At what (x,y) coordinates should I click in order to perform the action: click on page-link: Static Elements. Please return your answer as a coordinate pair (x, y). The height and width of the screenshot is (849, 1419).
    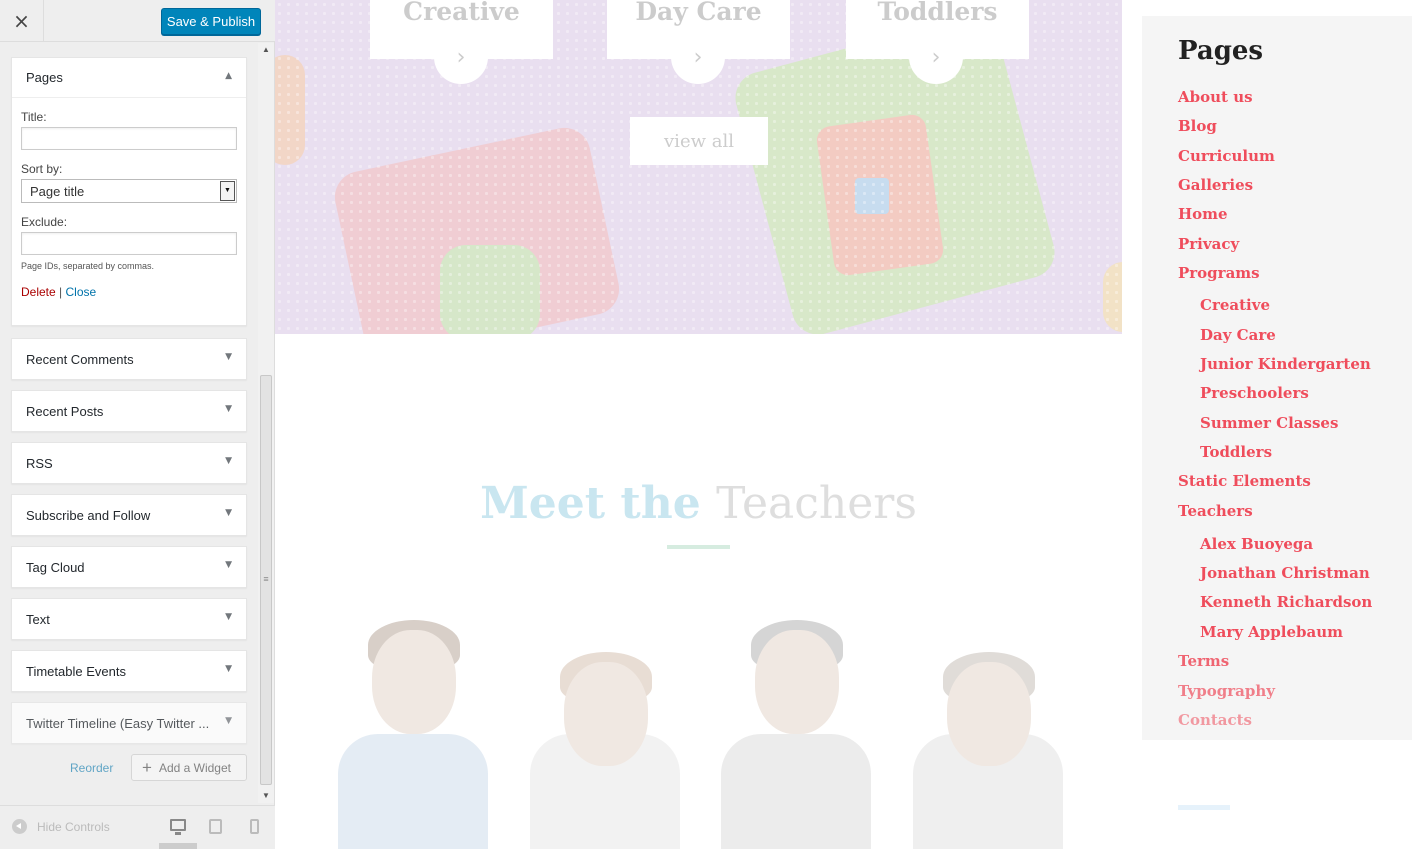
    Looking at the image, I should click on (1244, 481).